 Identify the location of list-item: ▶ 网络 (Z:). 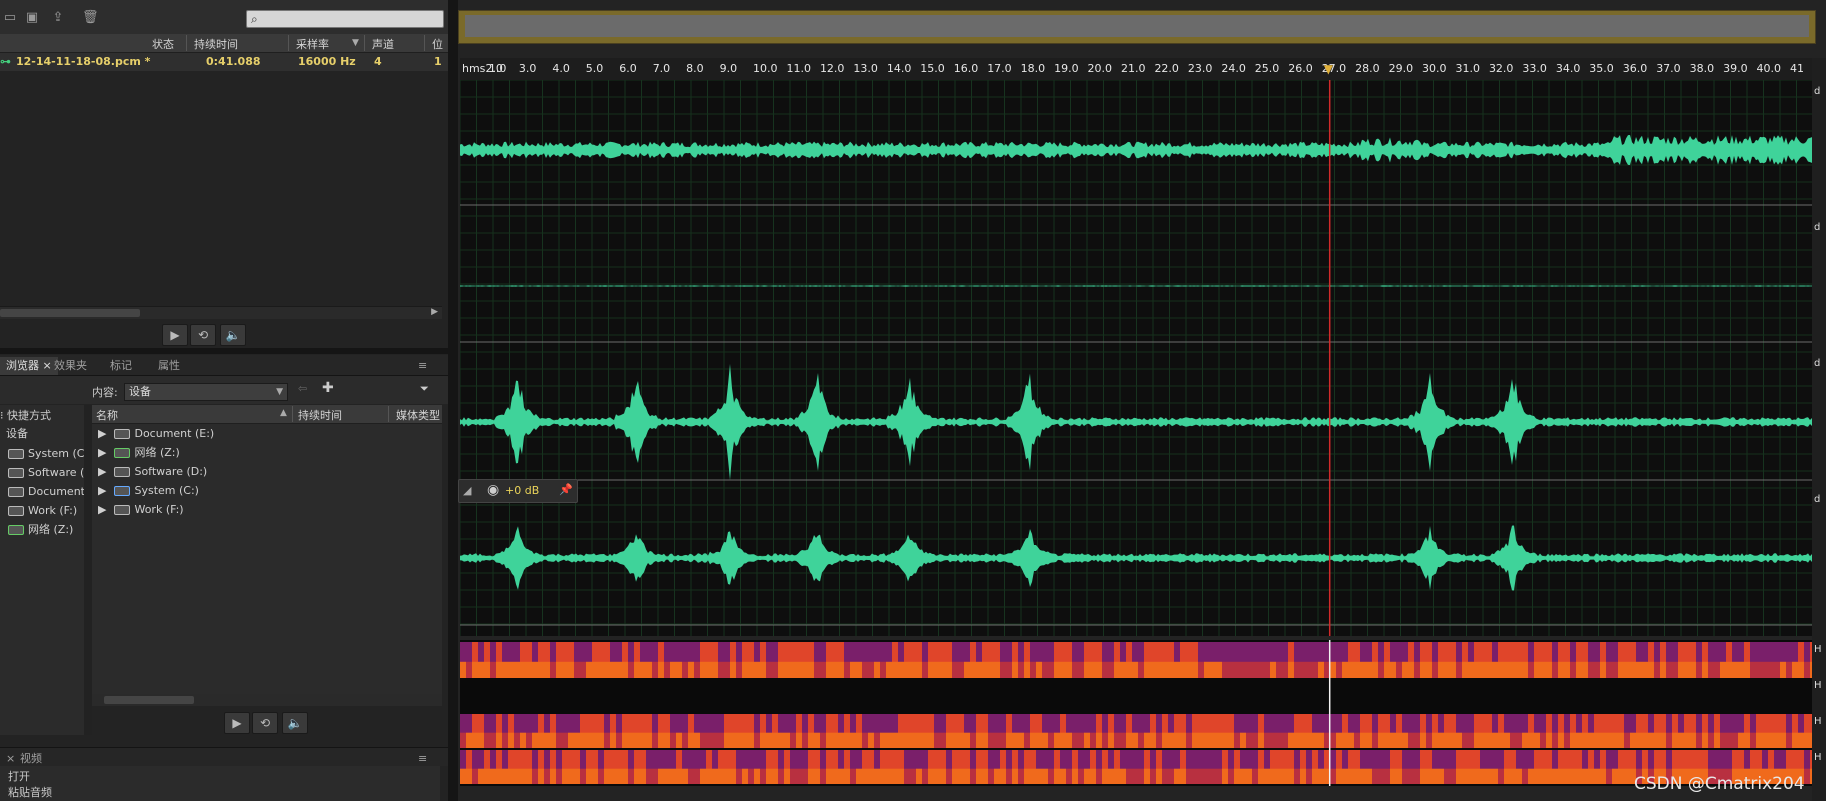
(267, 453).